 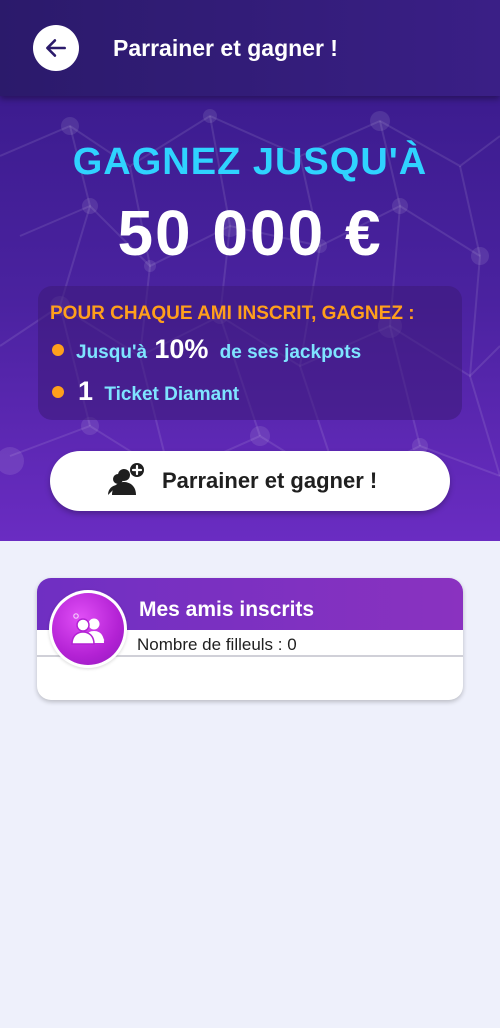 I want to click on promo-line-suffix: de ses jackpots, so click(x=290, y=352).